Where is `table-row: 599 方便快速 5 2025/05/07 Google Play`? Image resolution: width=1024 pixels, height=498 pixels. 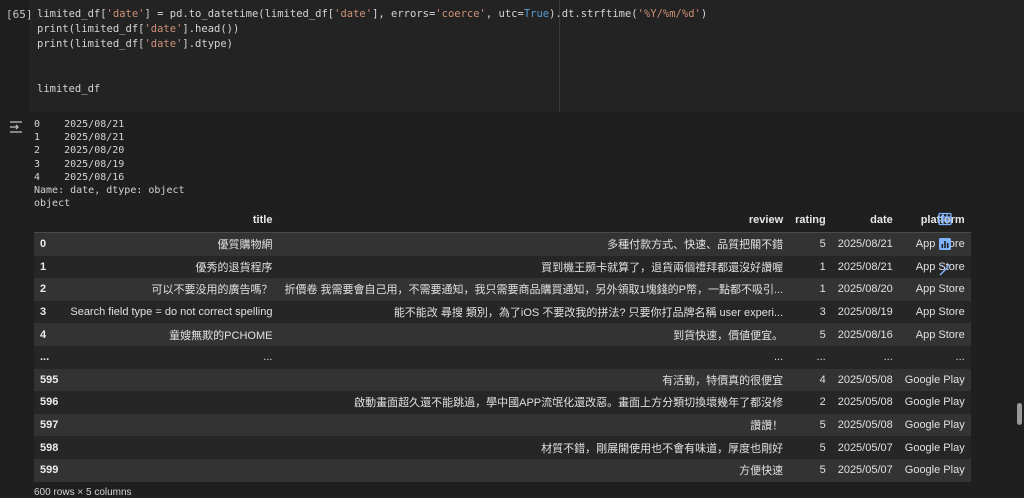
table-row: 599 方便快速 5 2025/05/07 Google Play is located at coordinates (502, 470).